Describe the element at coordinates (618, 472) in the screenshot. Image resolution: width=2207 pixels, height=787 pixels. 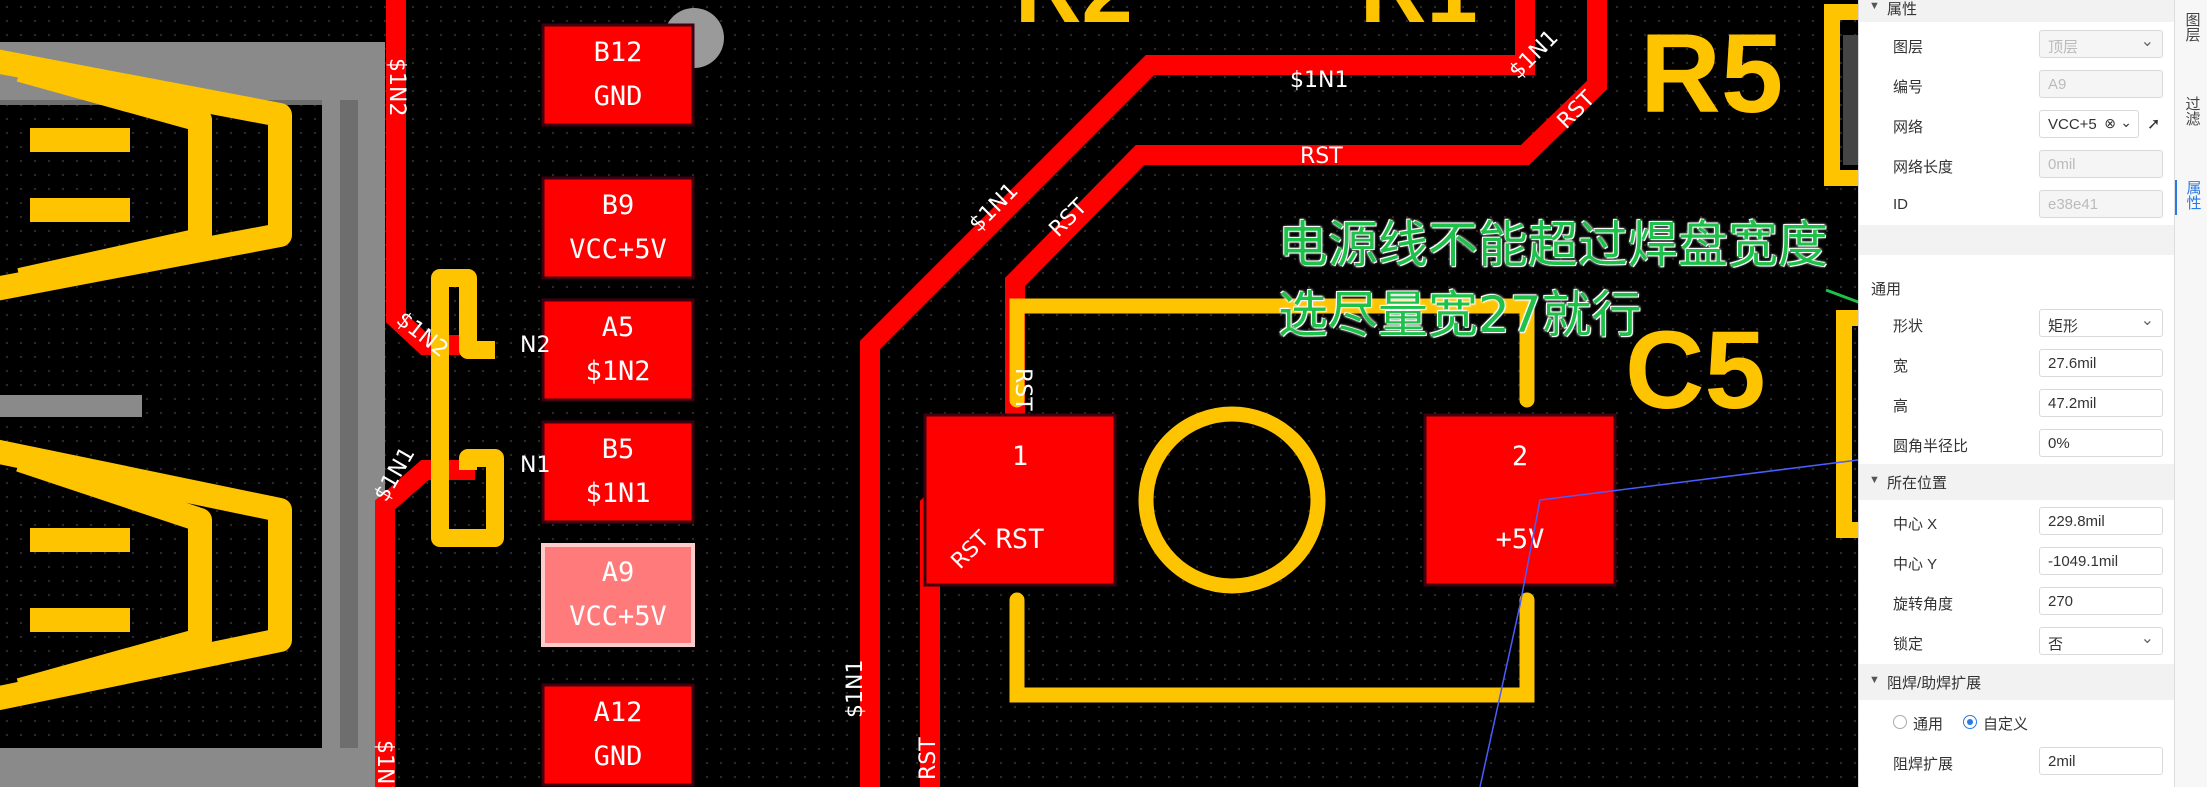
I see `smd-pad-b5: B5 $1N1` at that location.